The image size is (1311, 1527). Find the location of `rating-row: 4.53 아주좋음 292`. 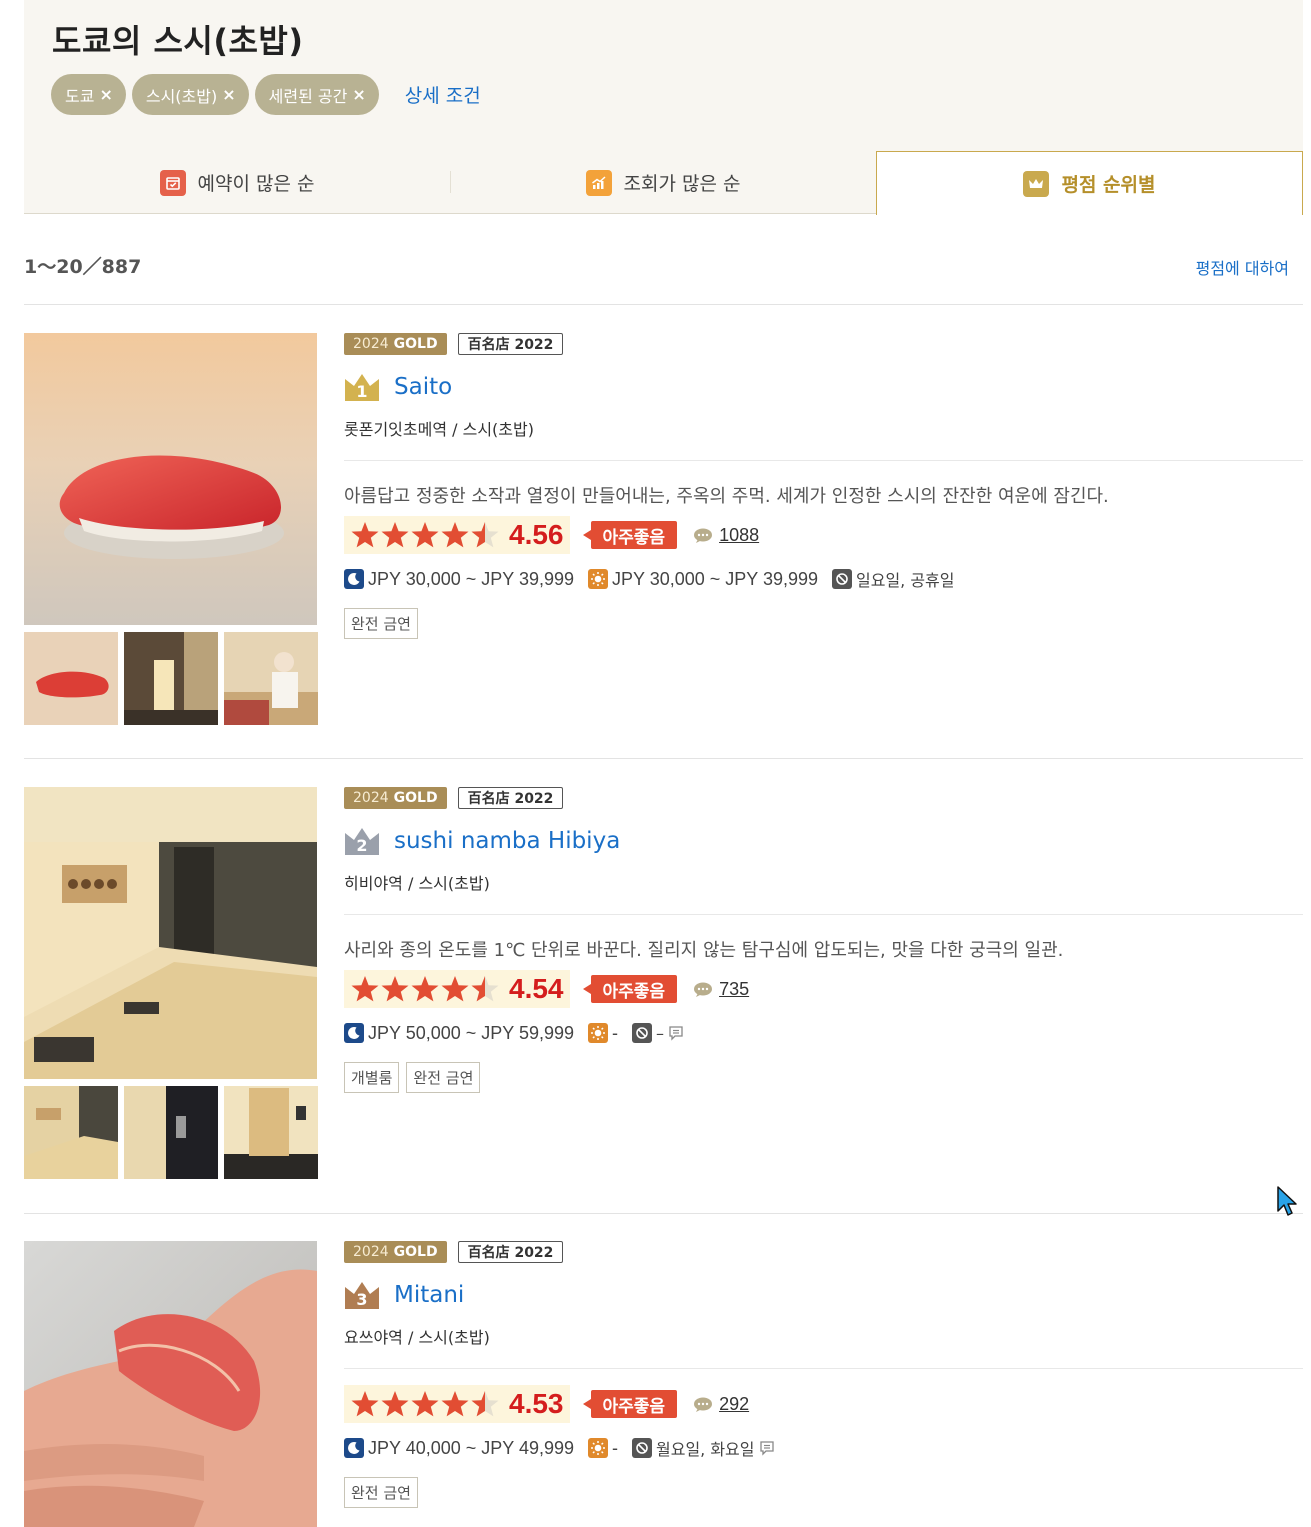

rating-row: 4.53 아주좋음 292 is located at coordinates (823, 1404).